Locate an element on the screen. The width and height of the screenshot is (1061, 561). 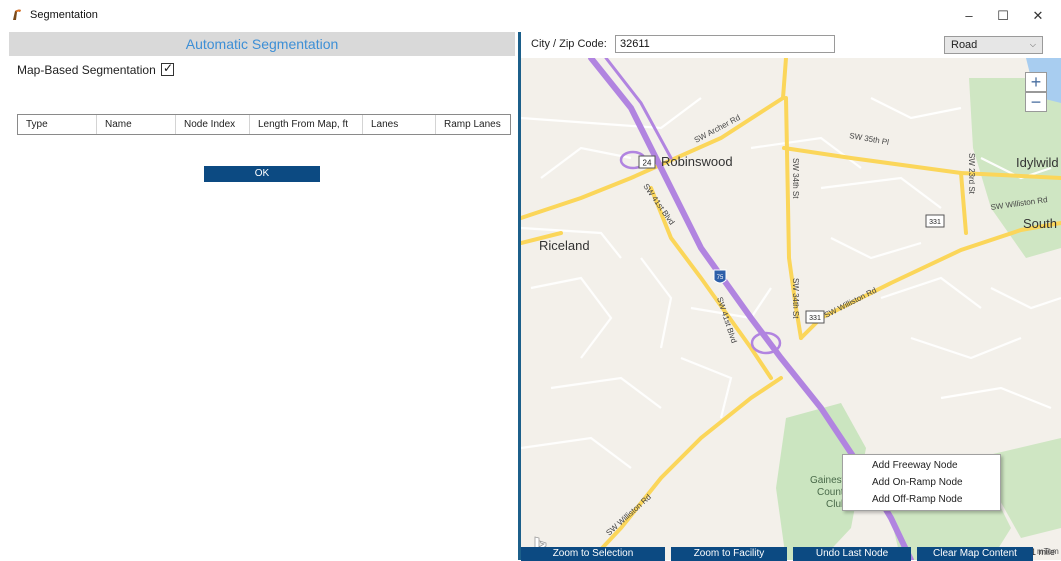
maximize-button: ☐ is located at coordinates (1003, 16).